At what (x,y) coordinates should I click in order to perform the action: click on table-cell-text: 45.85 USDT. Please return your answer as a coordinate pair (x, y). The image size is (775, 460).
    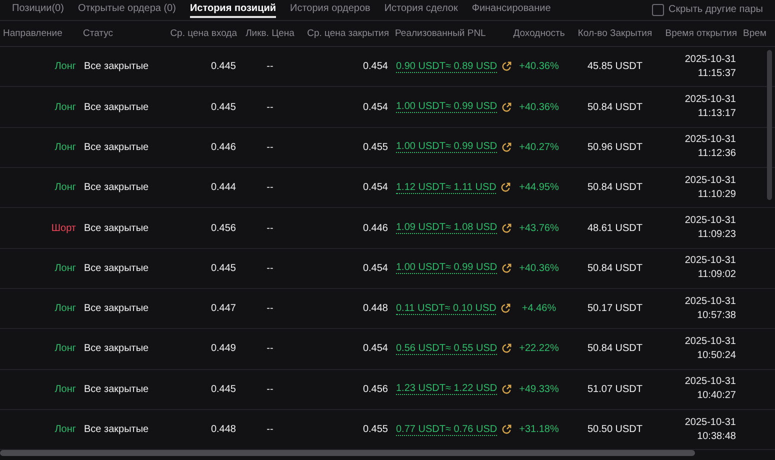
    Looking at the image, I should click on (615, 66).